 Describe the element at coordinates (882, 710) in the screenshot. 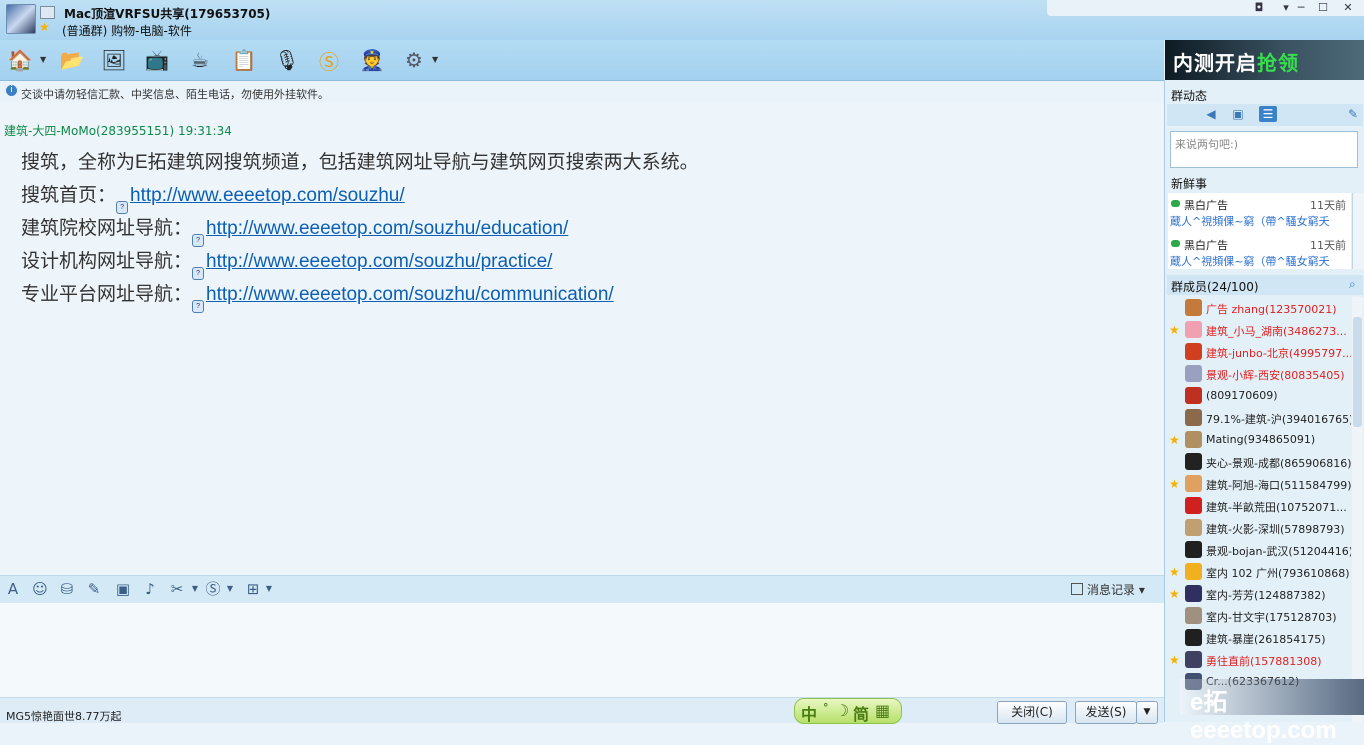

I see `keyboard-icon: ▦` at that location.